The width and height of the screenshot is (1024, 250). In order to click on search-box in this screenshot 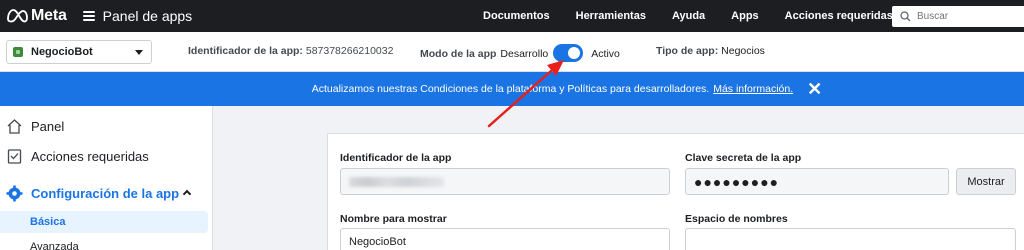, I will do `click(958, 16)`.